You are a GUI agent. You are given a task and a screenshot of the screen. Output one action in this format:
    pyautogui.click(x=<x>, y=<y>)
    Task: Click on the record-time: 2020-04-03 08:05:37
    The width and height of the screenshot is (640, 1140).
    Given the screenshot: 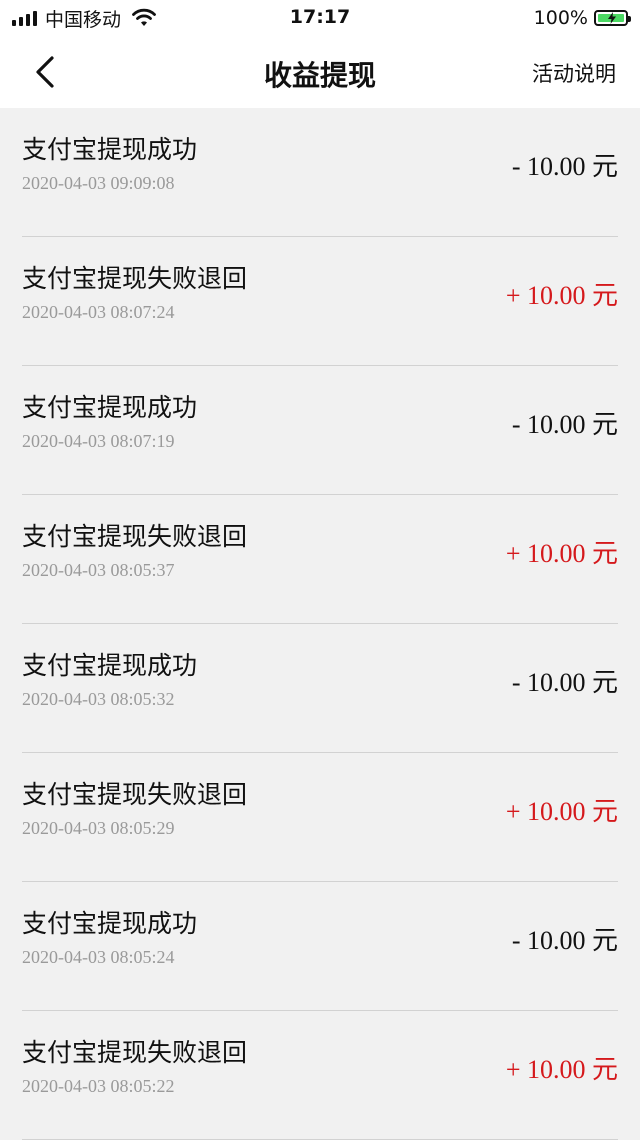 What is the action you would take?
    pyautogui.click(x=98, y=570)
    